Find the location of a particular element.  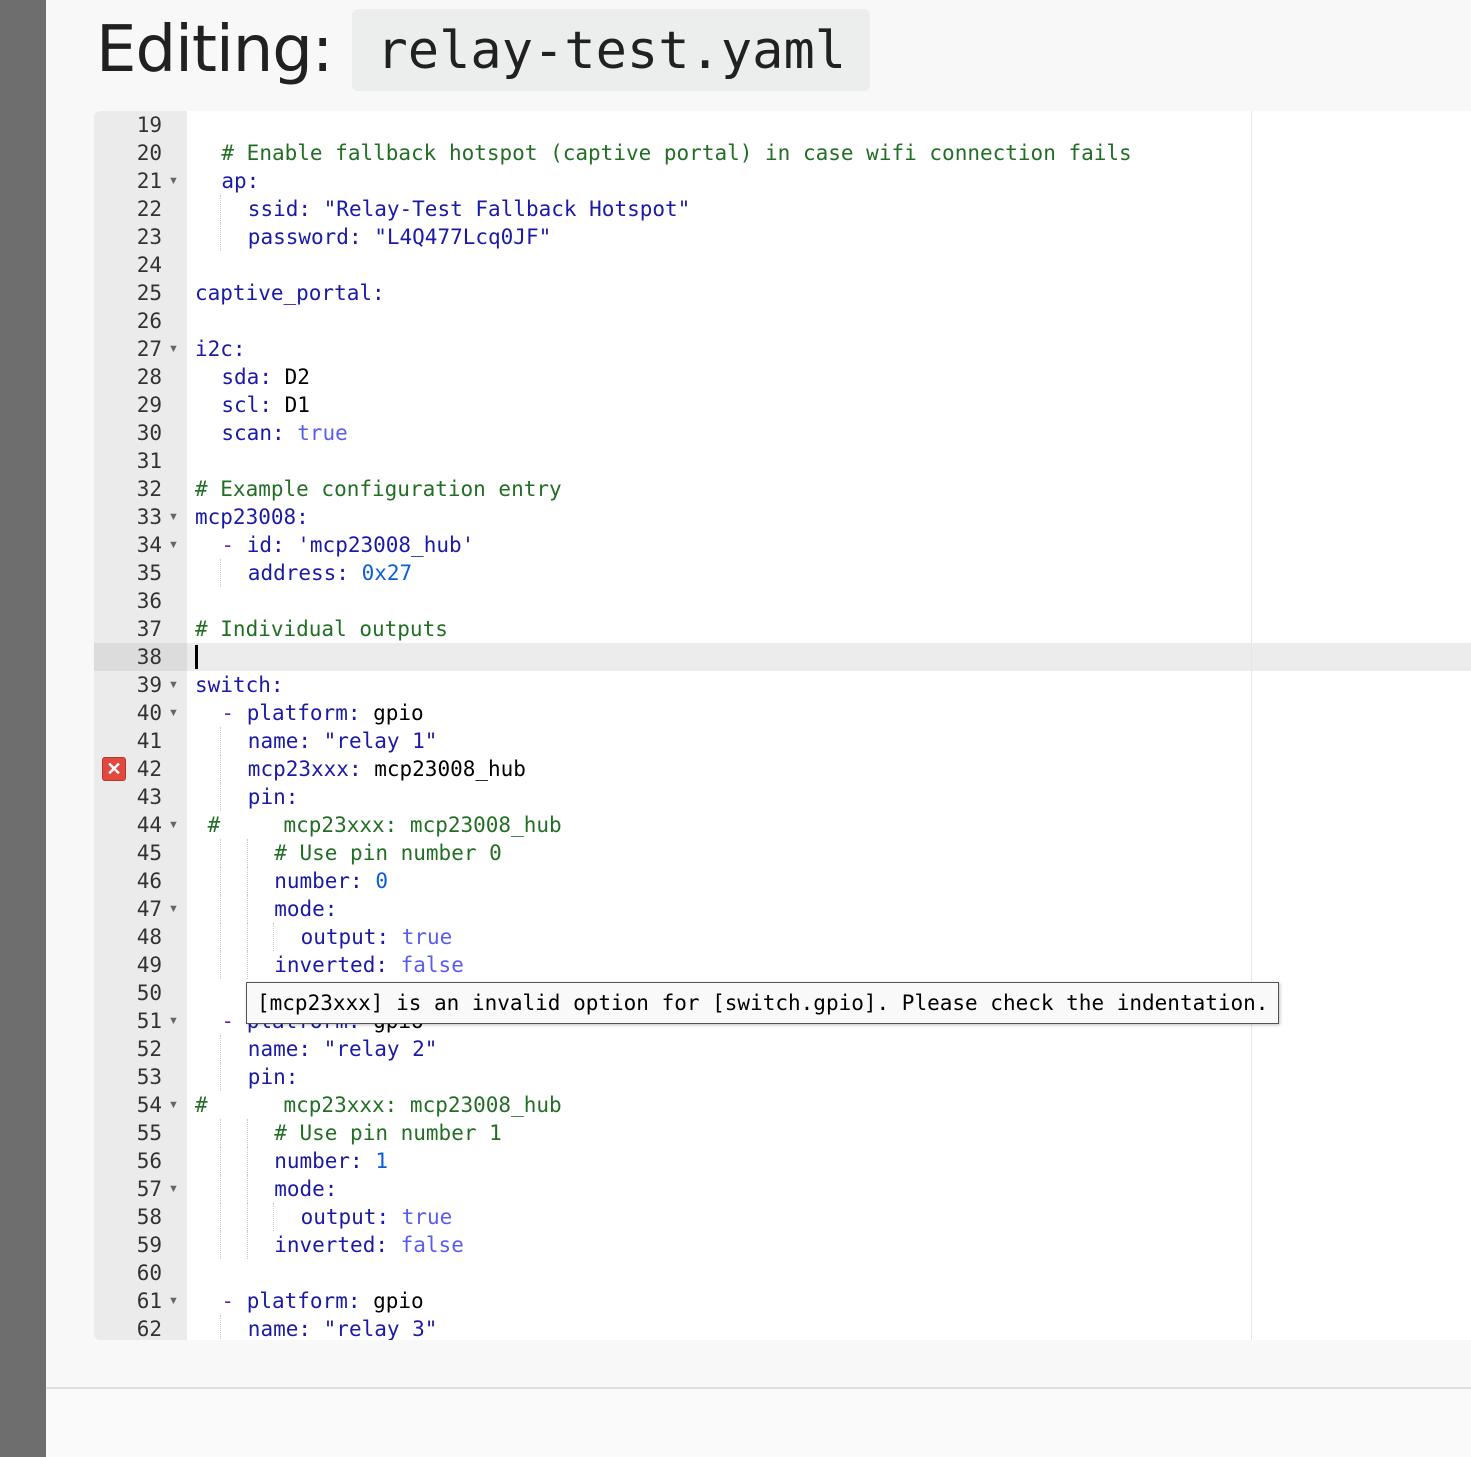

code-line: captive_portal: is located at coordinates (290, 293).